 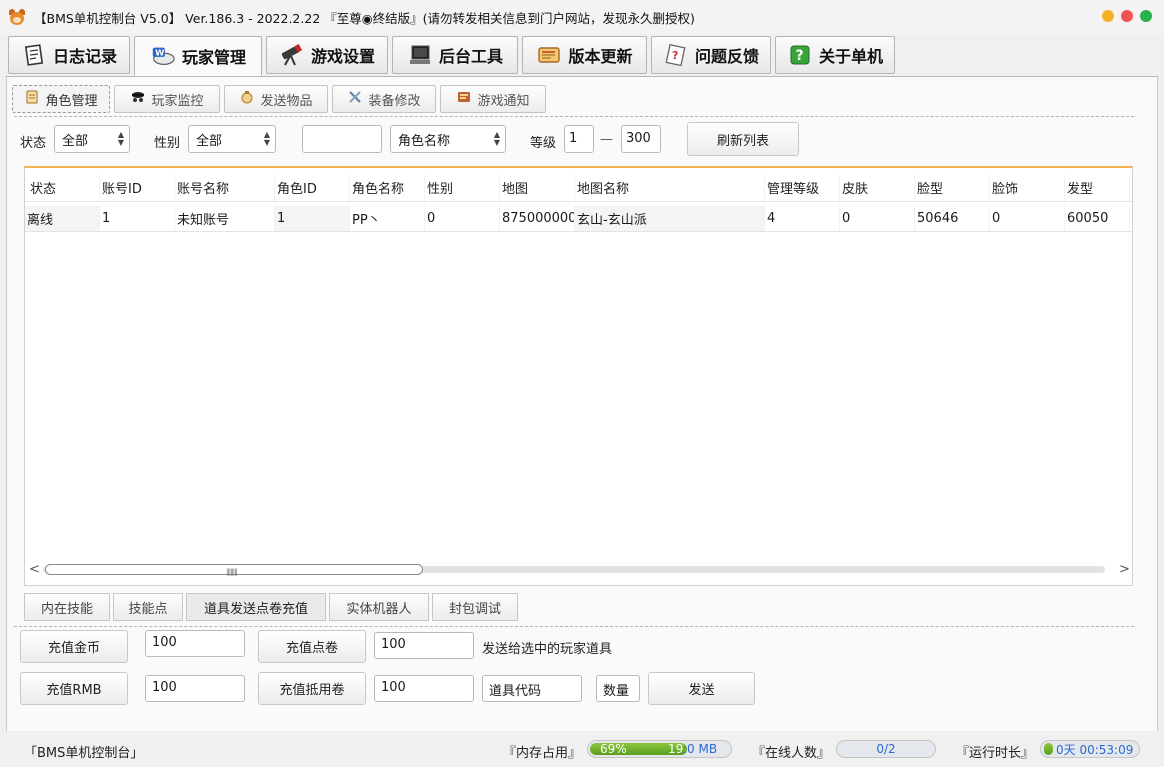 I want to click on level-label: 等级, so click(x=543, y=141).